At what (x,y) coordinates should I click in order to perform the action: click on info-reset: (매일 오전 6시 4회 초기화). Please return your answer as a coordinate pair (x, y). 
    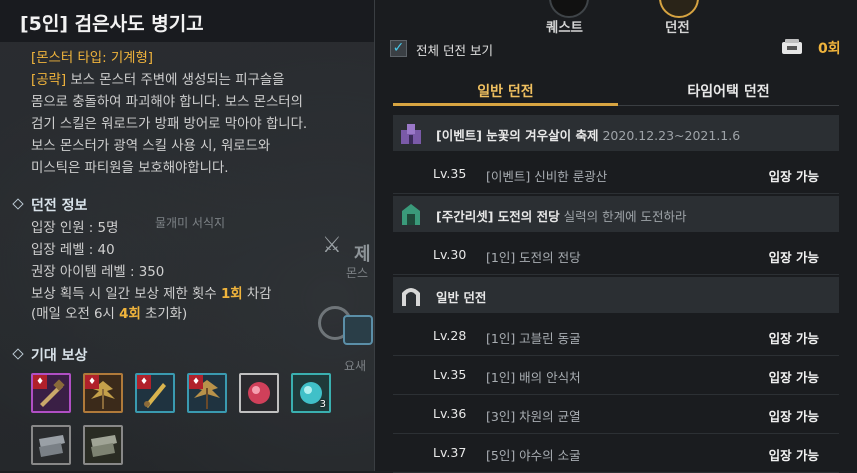
    Looking at the image, I should click on (109, 314).